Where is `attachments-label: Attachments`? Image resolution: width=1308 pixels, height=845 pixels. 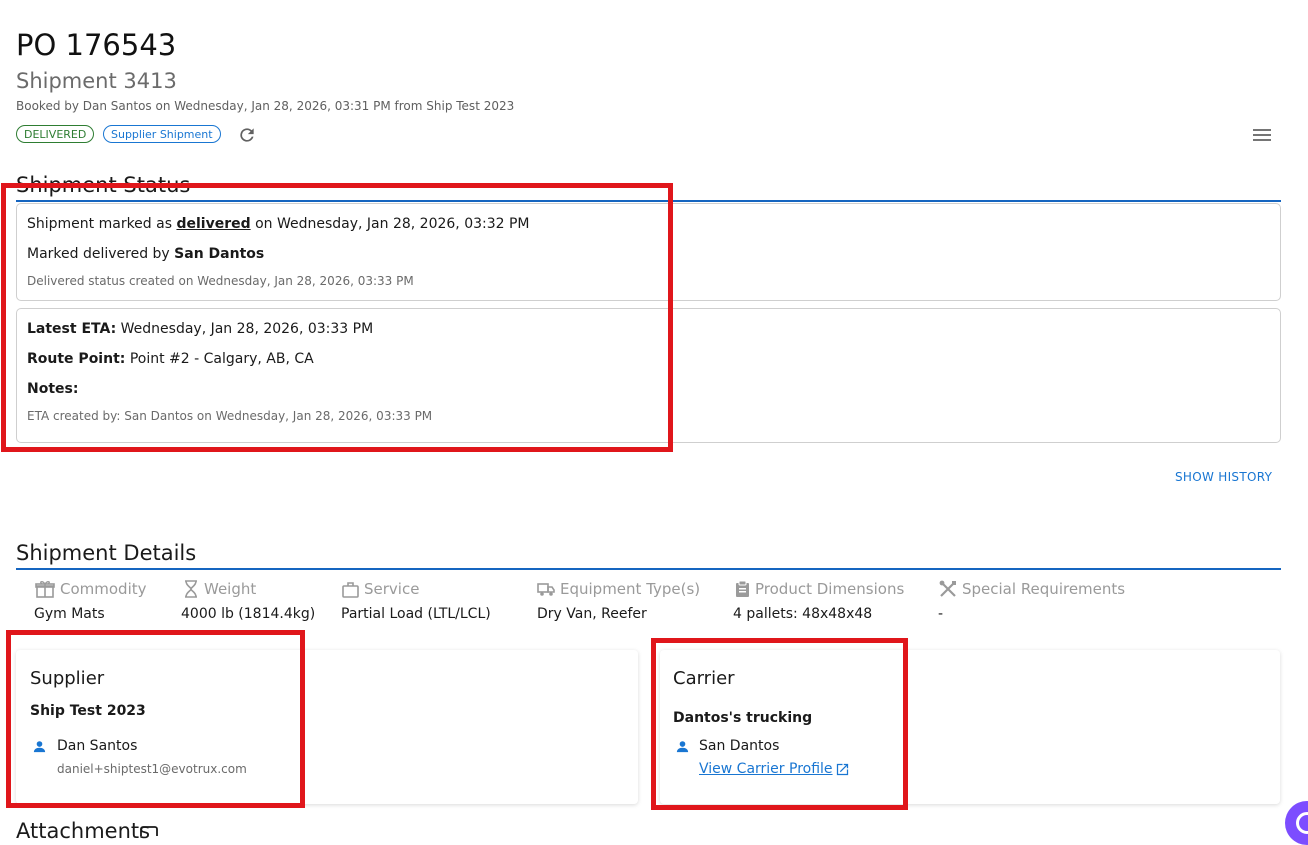 attachments-label: Attachments is located at coordinates (83, 831).